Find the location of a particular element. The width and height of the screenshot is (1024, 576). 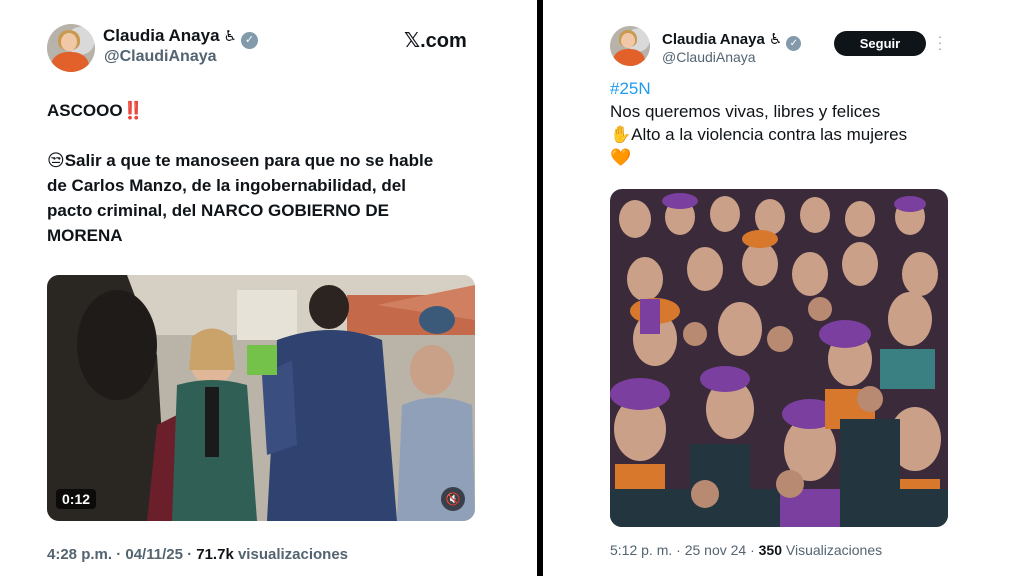

tweet-line: Nos queremos vivas, libres y felices is located at coordinates (745, 111).